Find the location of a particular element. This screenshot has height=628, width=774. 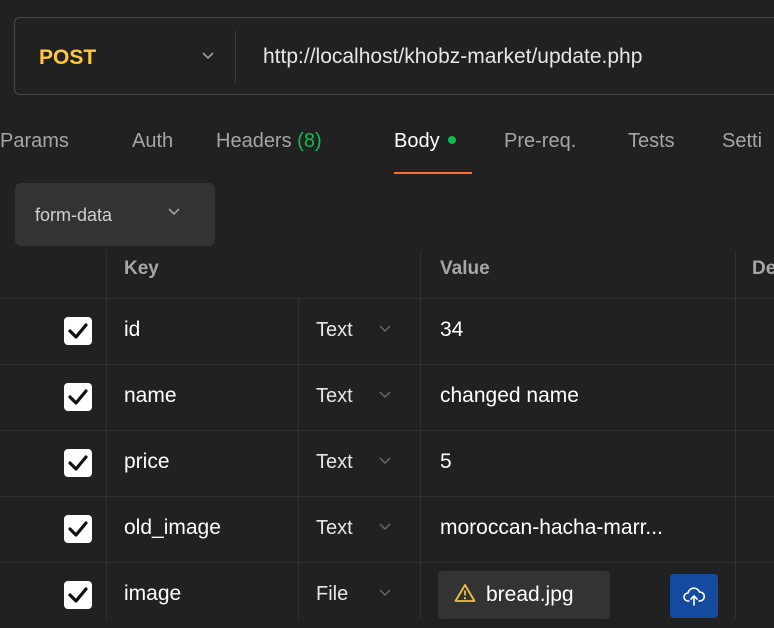

active-tab-indicator is located at coordinates (433, 173).